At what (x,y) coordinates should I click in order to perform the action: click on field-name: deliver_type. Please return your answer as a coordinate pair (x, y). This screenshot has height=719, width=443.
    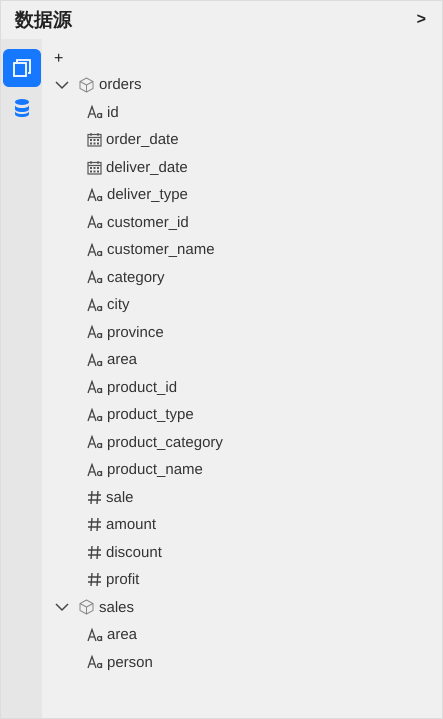
    Looking at the image, I should click on (147, 195).